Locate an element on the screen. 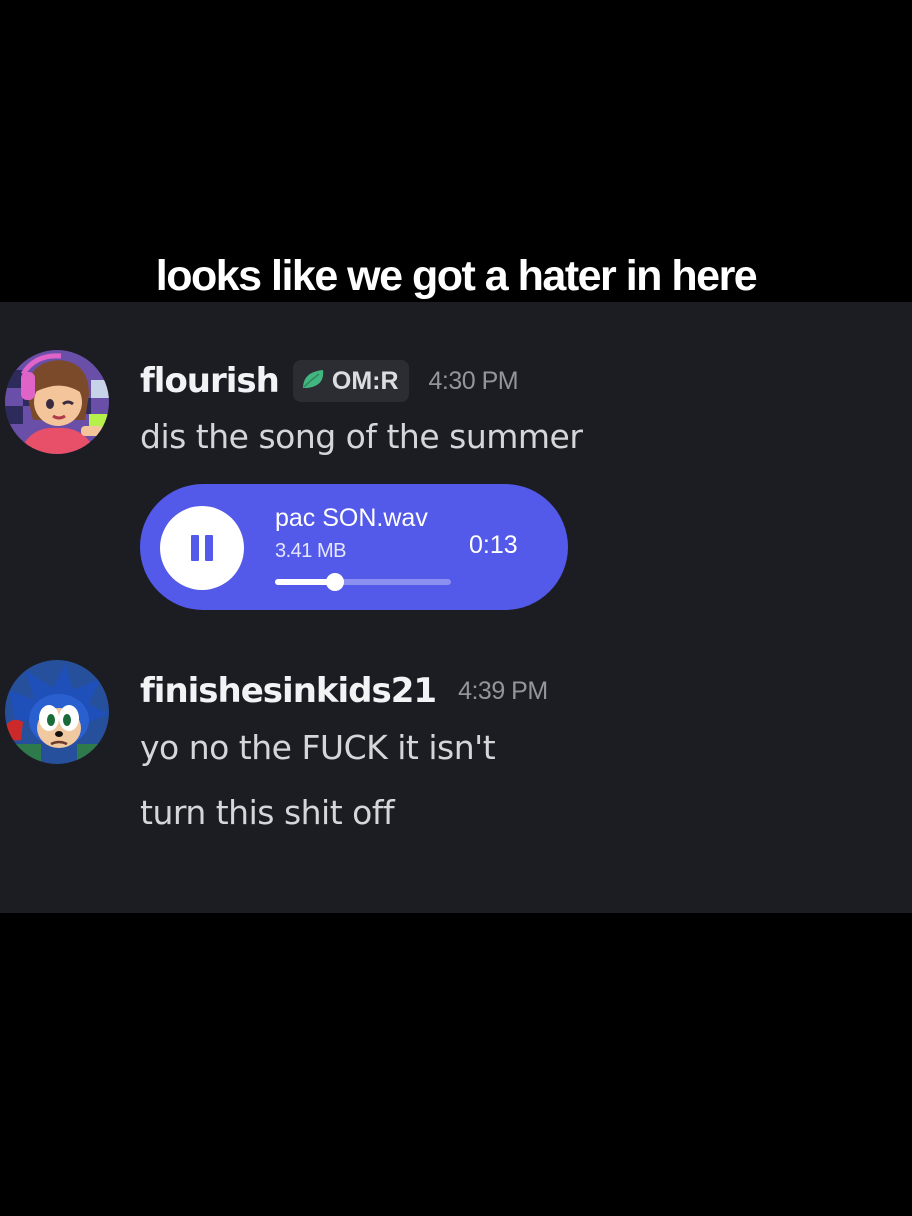  video-caption: looks like we got a hater in here is located at coordinates (456, 276).